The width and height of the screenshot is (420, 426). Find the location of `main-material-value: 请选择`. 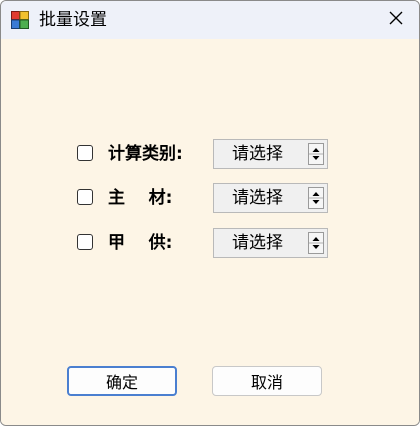

main-material-value: 请选择 is located at coordinates (257, 198).